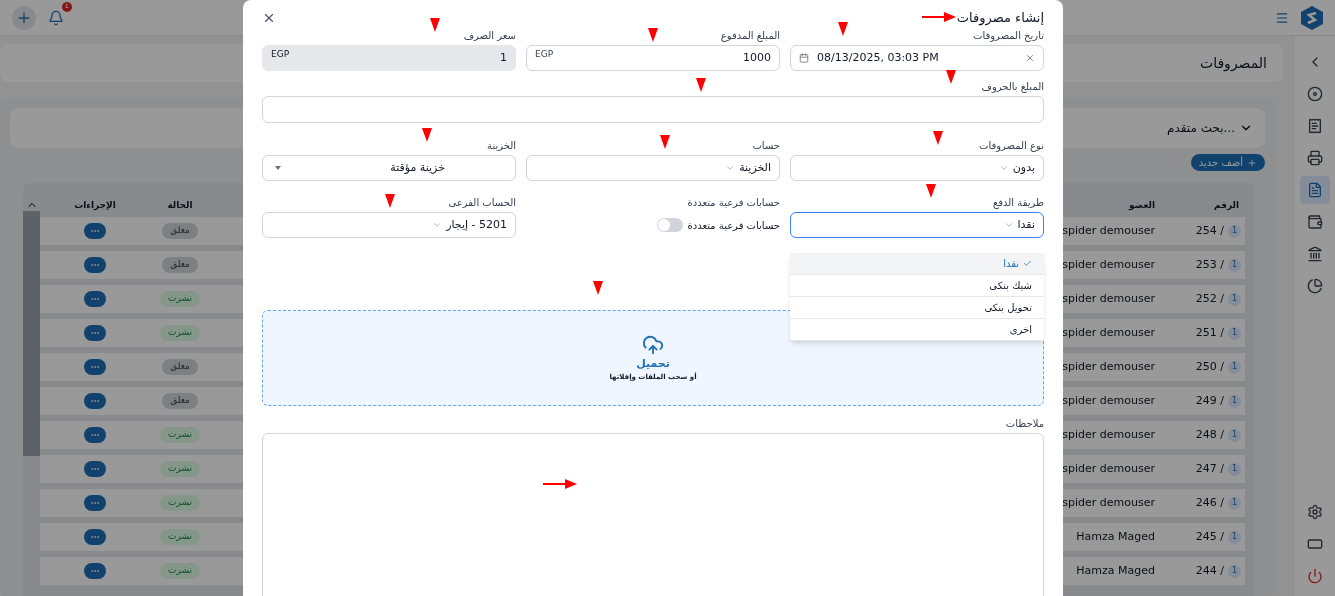  Describe the element at coordinates (1030, 58) in the screenshot. I see `clear-icon` at that location.